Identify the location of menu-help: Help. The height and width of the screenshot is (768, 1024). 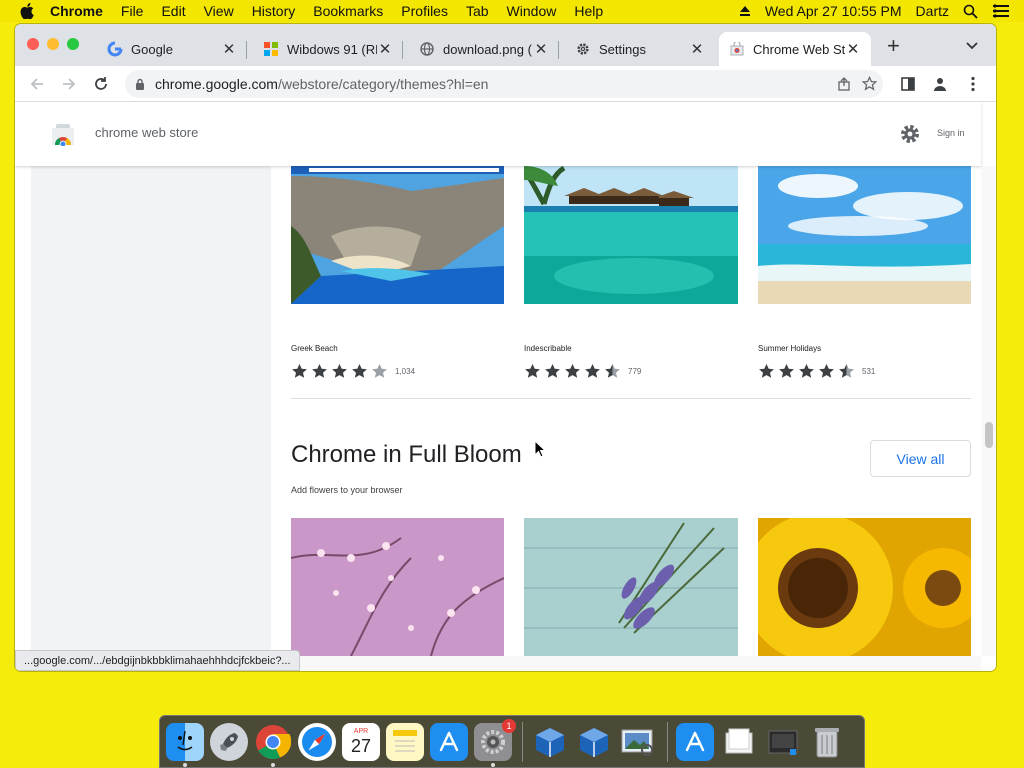
(588, 11).